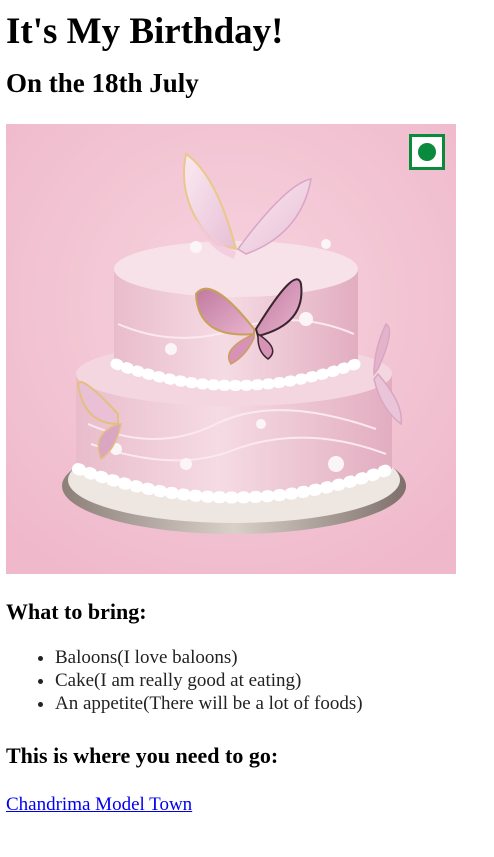 Image resolution: width=494 pixels, height=857 pixels. I want to click on location-heading: This is where you need to go:, so click(142, 755).